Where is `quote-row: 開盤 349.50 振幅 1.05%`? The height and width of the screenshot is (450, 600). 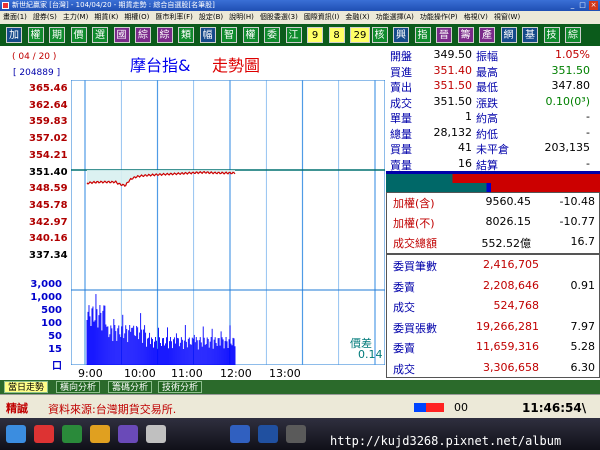 quote-row: 開盤 349.50 振幅 1.05% is located at coordinates (493, 55).